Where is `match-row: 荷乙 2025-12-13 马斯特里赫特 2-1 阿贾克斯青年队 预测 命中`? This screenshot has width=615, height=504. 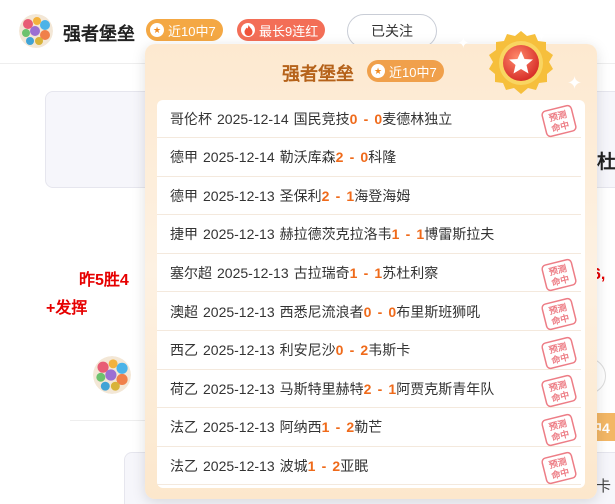 match-row: 荷乙 2025-12-13 马斯特里赫特 2-1 阿贾克斯青年队 预测 命中 is located at coordinates (369, 389).